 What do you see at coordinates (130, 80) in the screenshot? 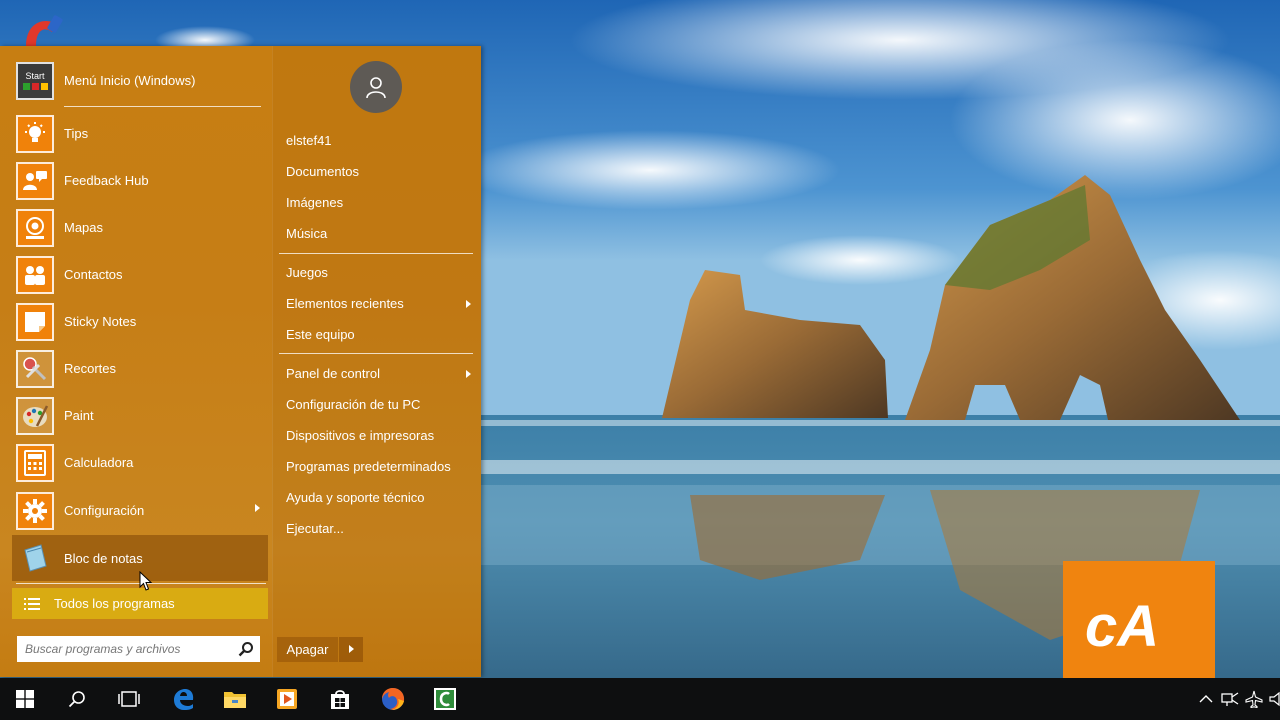
I see `start-menu-header-label: Menú Inicio (Windows)` at bounding box center [130, 80].